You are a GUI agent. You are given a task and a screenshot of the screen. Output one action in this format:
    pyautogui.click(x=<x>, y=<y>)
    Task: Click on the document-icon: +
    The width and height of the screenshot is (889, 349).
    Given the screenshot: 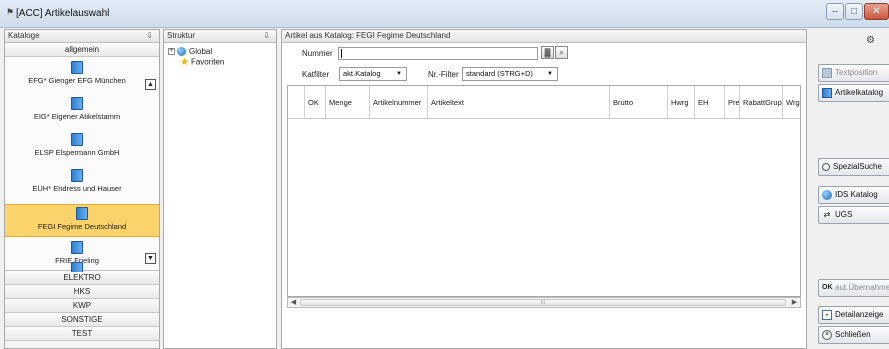 What is the action you would take?
    pyautogui.click(x=827, y=314)
    